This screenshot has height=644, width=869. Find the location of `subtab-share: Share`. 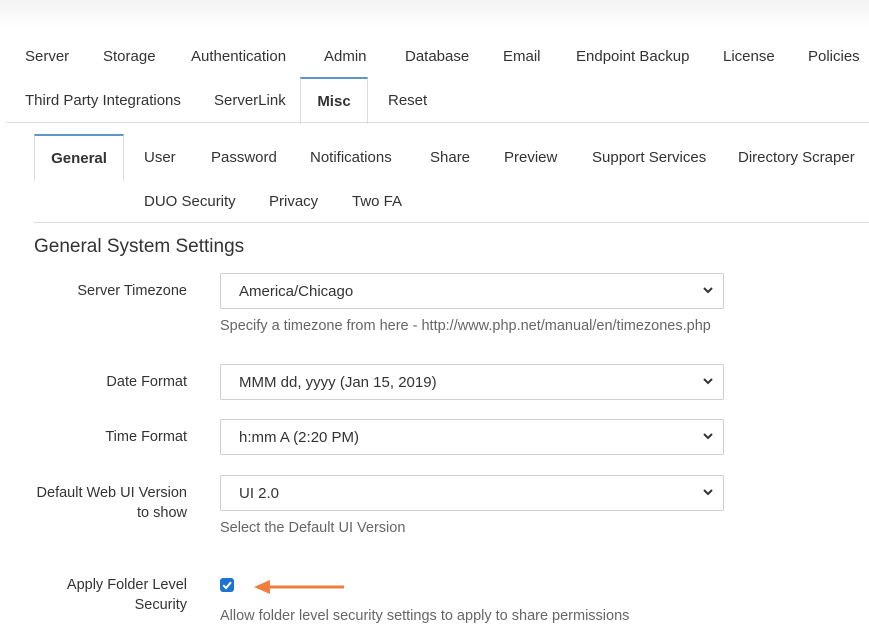

subtab-share: Share is located at coordinates (450, 157).